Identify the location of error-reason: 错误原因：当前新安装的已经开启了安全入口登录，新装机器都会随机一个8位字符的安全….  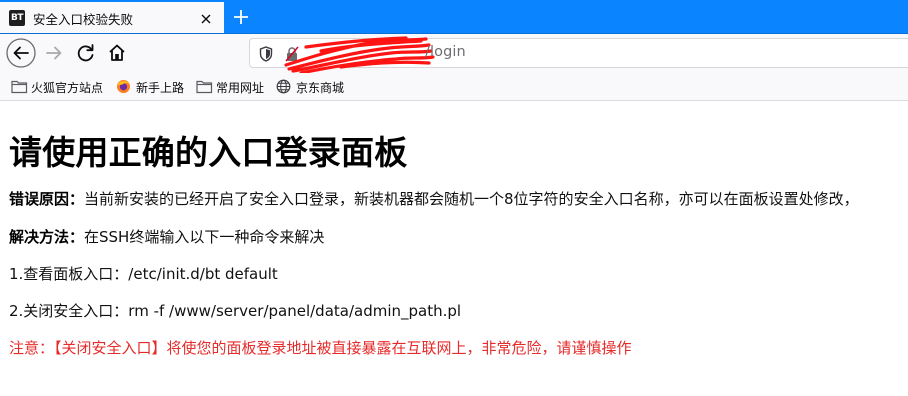
(434, 198).